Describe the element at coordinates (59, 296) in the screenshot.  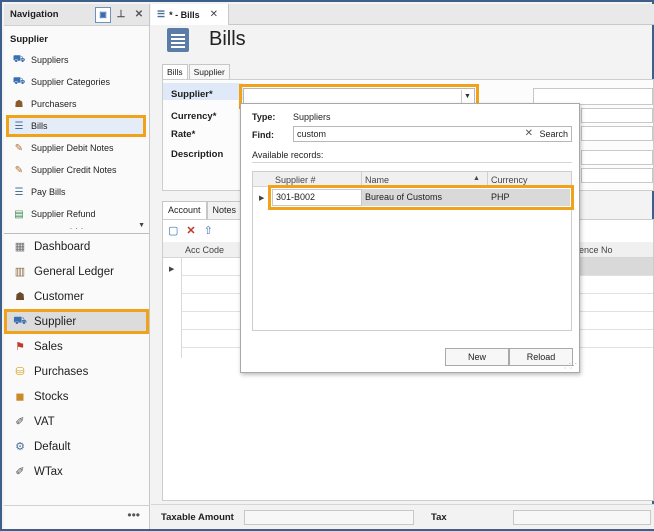
I see `nav-label: Customer` at that location.